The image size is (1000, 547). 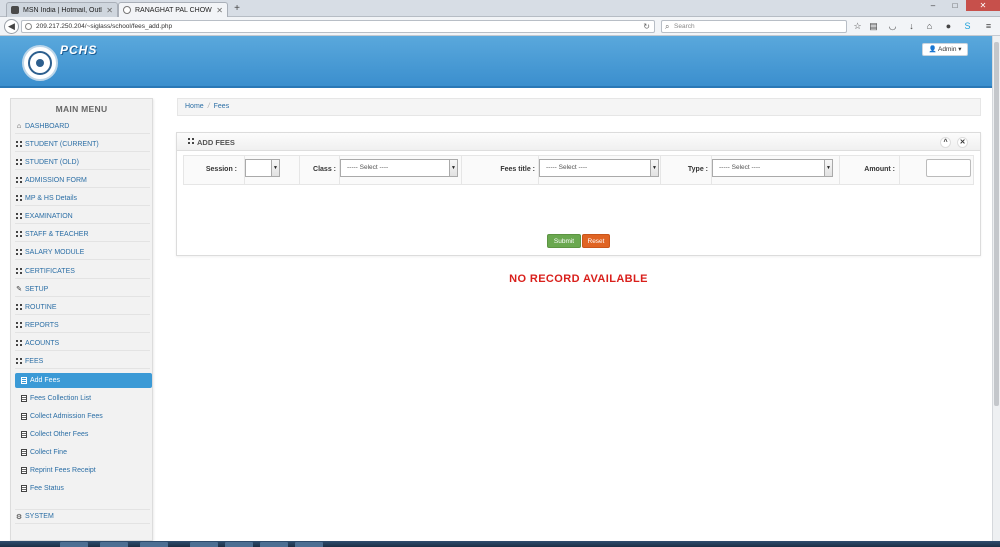 What do you see at coordinates (82, 361) in the screenshot?
I see `menu-item-fees: FEES` at bounding box center [82, 361].